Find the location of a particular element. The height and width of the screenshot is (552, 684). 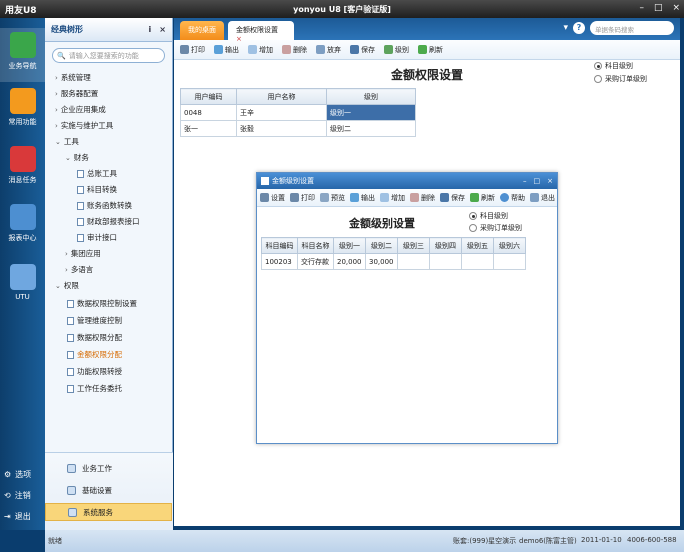

logout-icon: ⟲ is located at coordinates (7, 495).